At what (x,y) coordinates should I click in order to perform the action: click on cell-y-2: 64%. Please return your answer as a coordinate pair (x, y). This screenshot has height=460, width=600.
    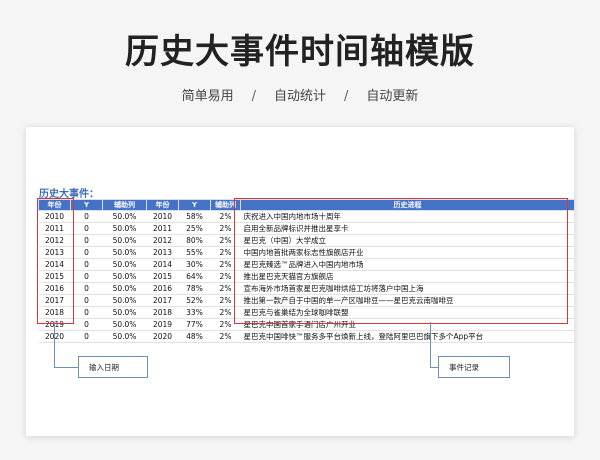
    Looking at the image, I should click on (194, 276).